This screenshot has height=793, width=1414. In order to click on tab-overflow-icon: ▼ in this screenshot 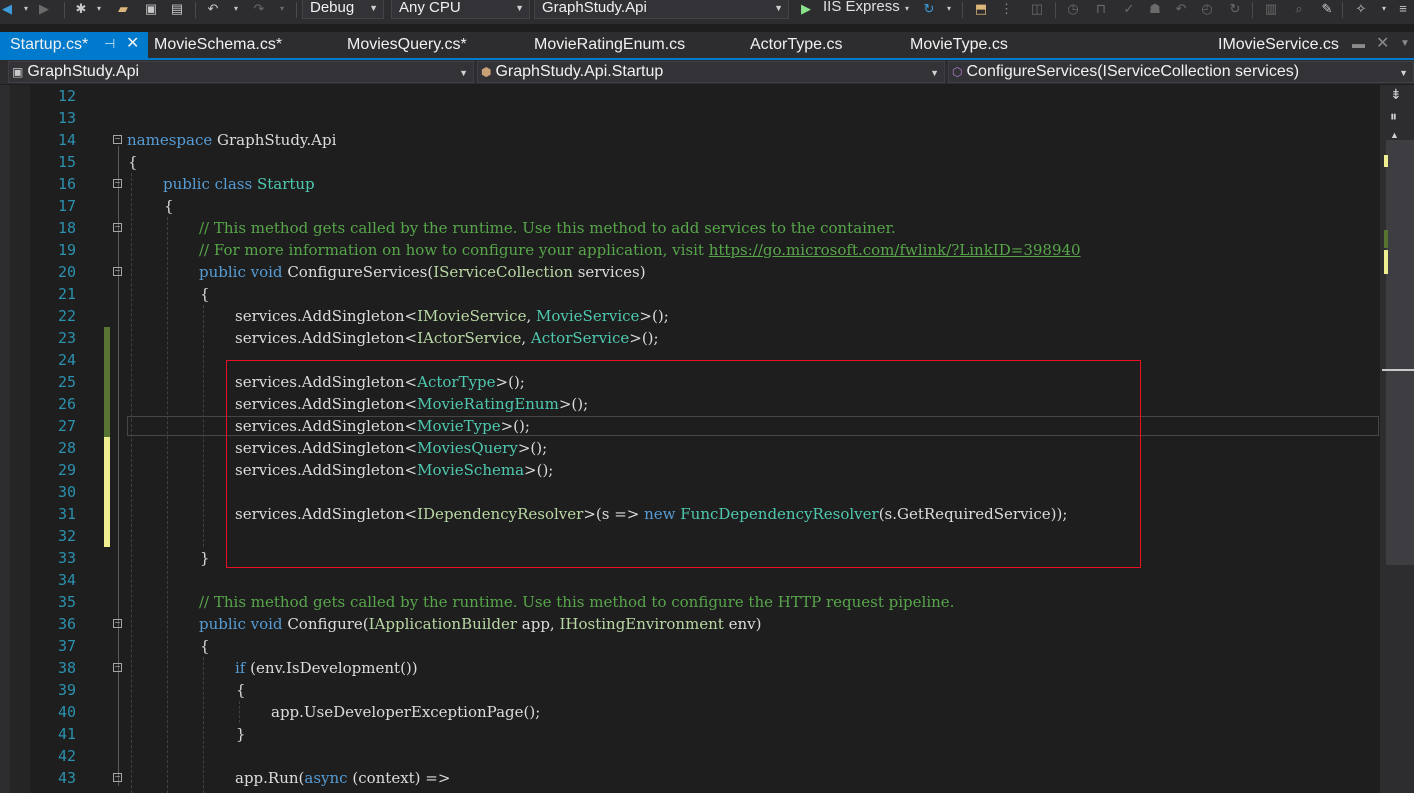, I will do `click(1405, 44)`.